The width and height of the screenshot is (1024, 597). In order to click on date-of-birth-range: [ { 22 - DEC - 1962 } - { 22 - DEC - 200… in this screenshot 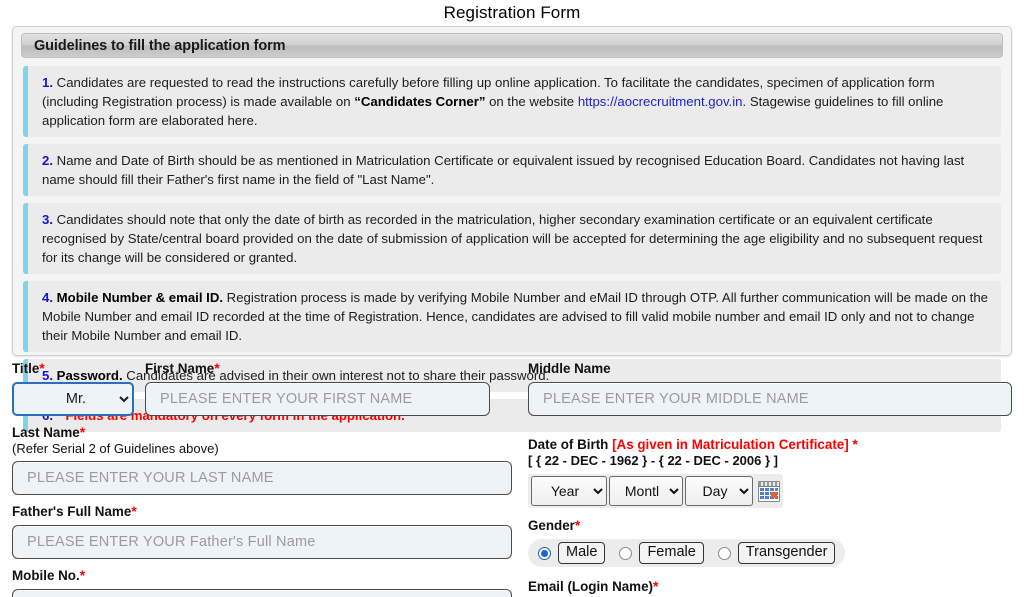, I will do `click(653, 460)`.